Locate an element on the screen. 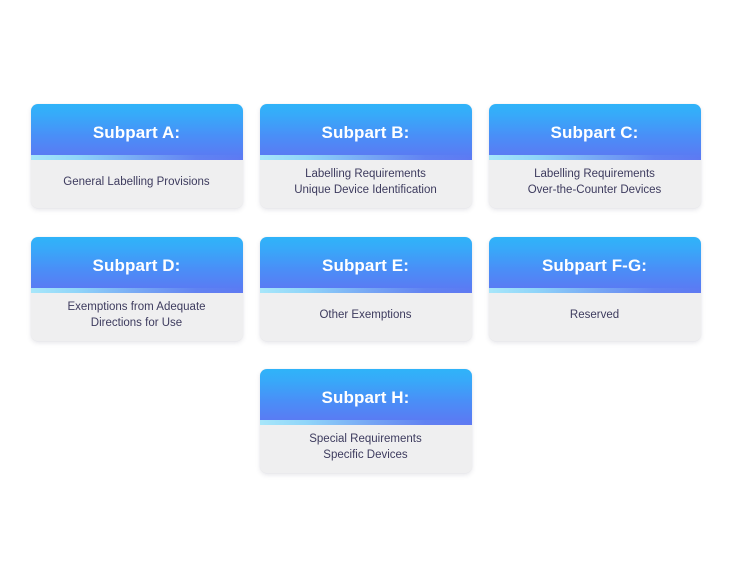  subpart-card-e: Subpart E: Other Exemptions is located at coordinates (365, 289).